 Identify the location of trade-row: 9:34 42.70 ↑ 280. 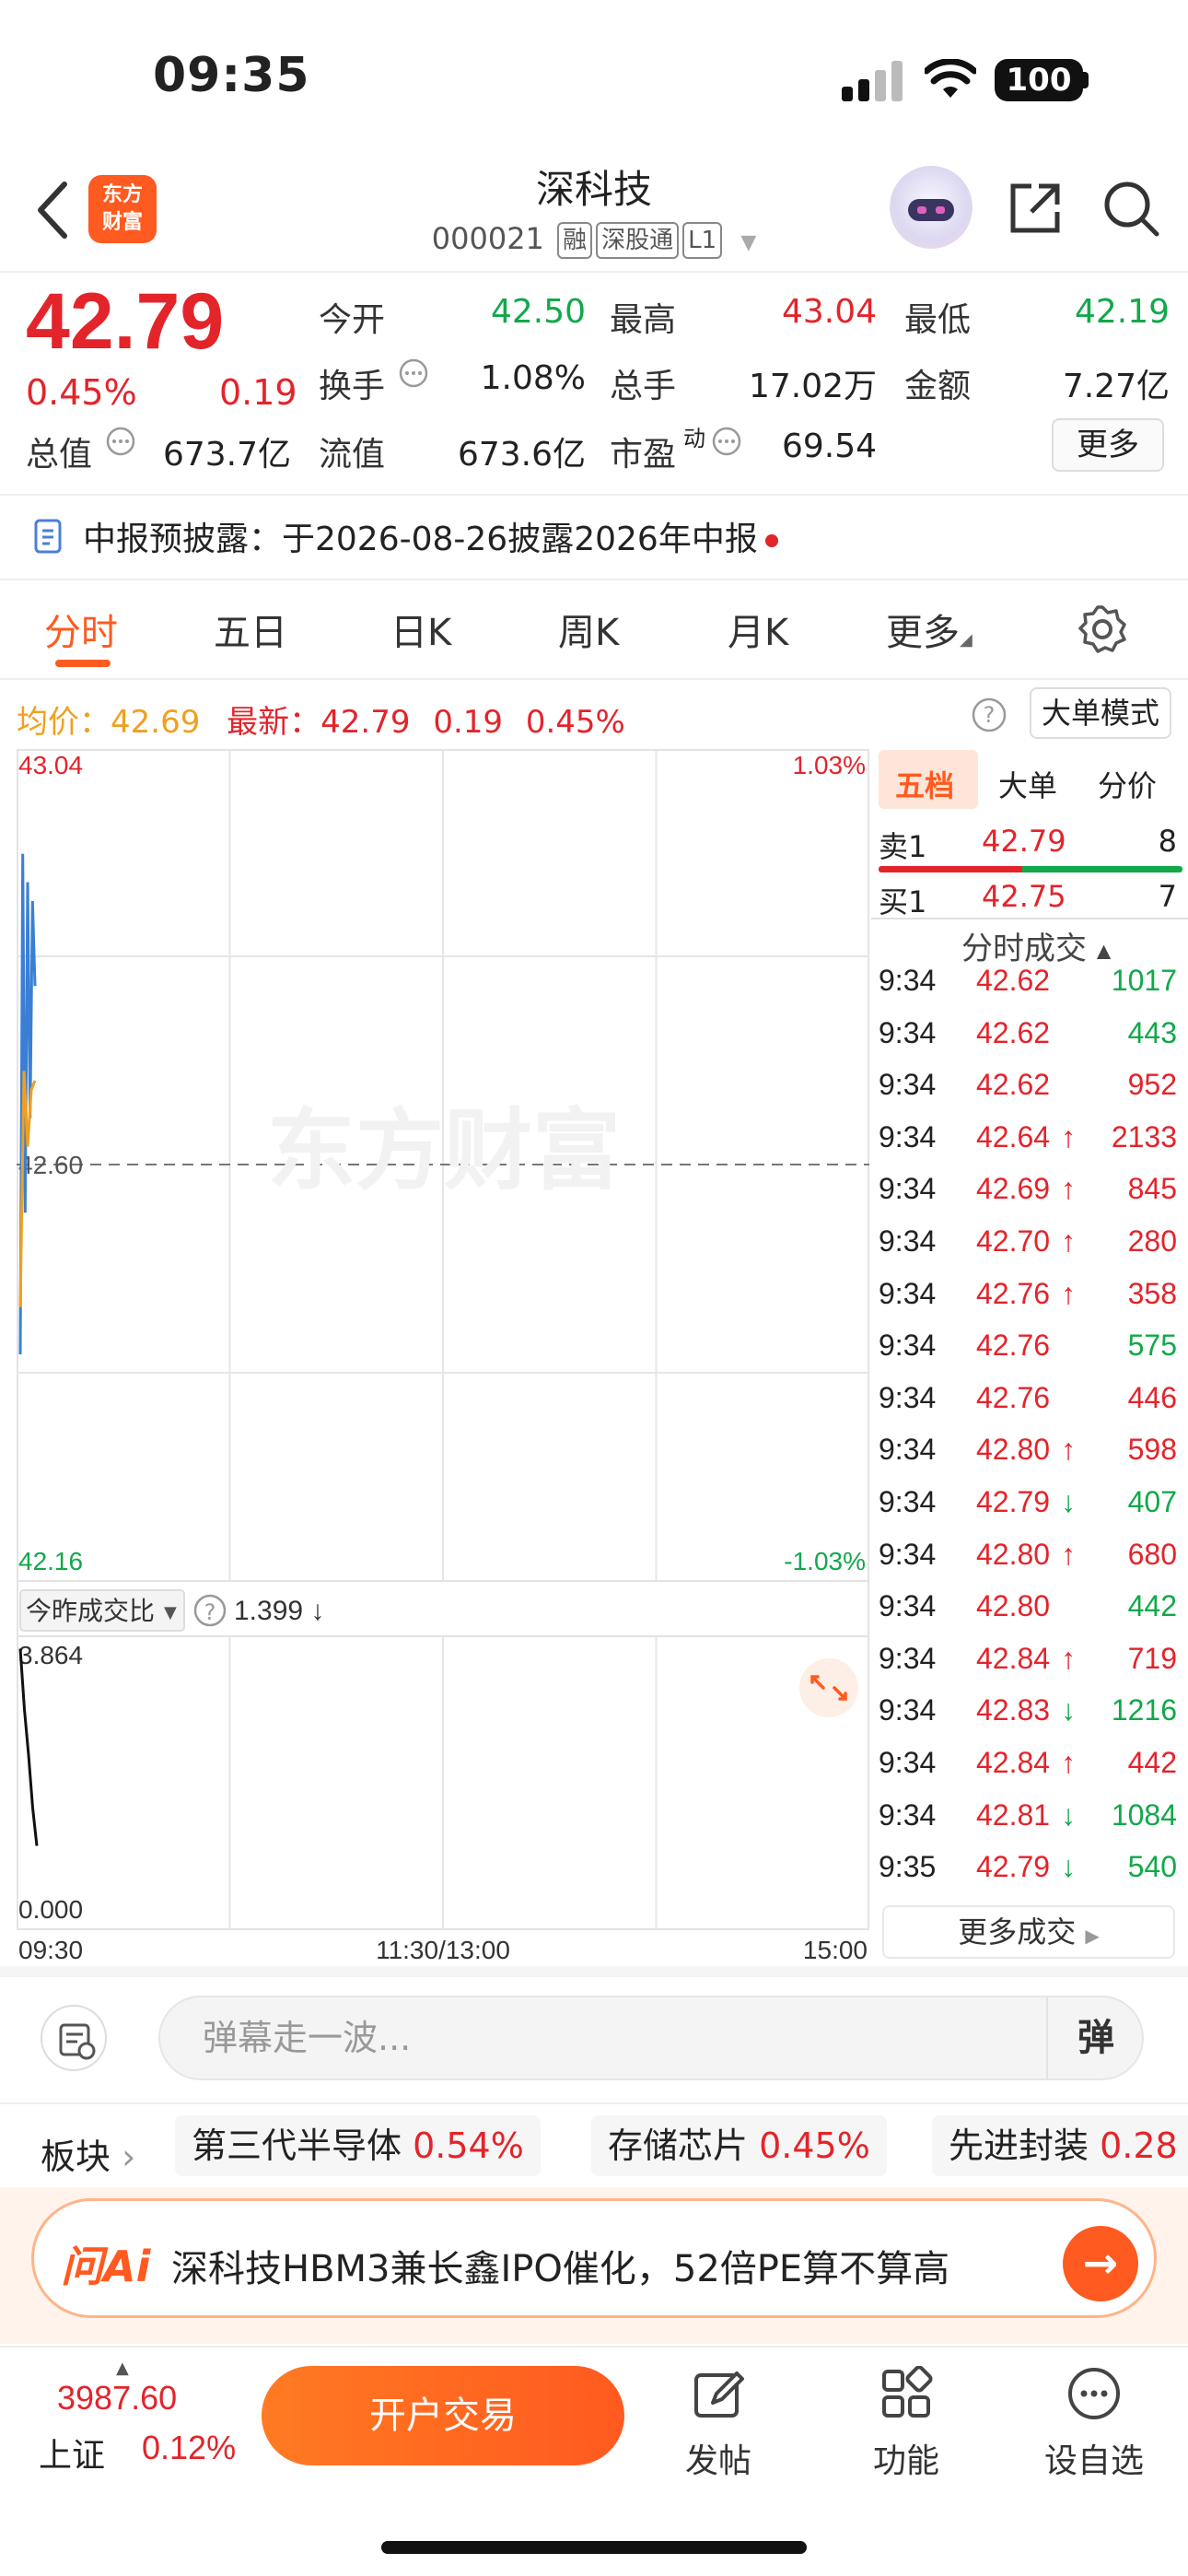
(1030, 1250).